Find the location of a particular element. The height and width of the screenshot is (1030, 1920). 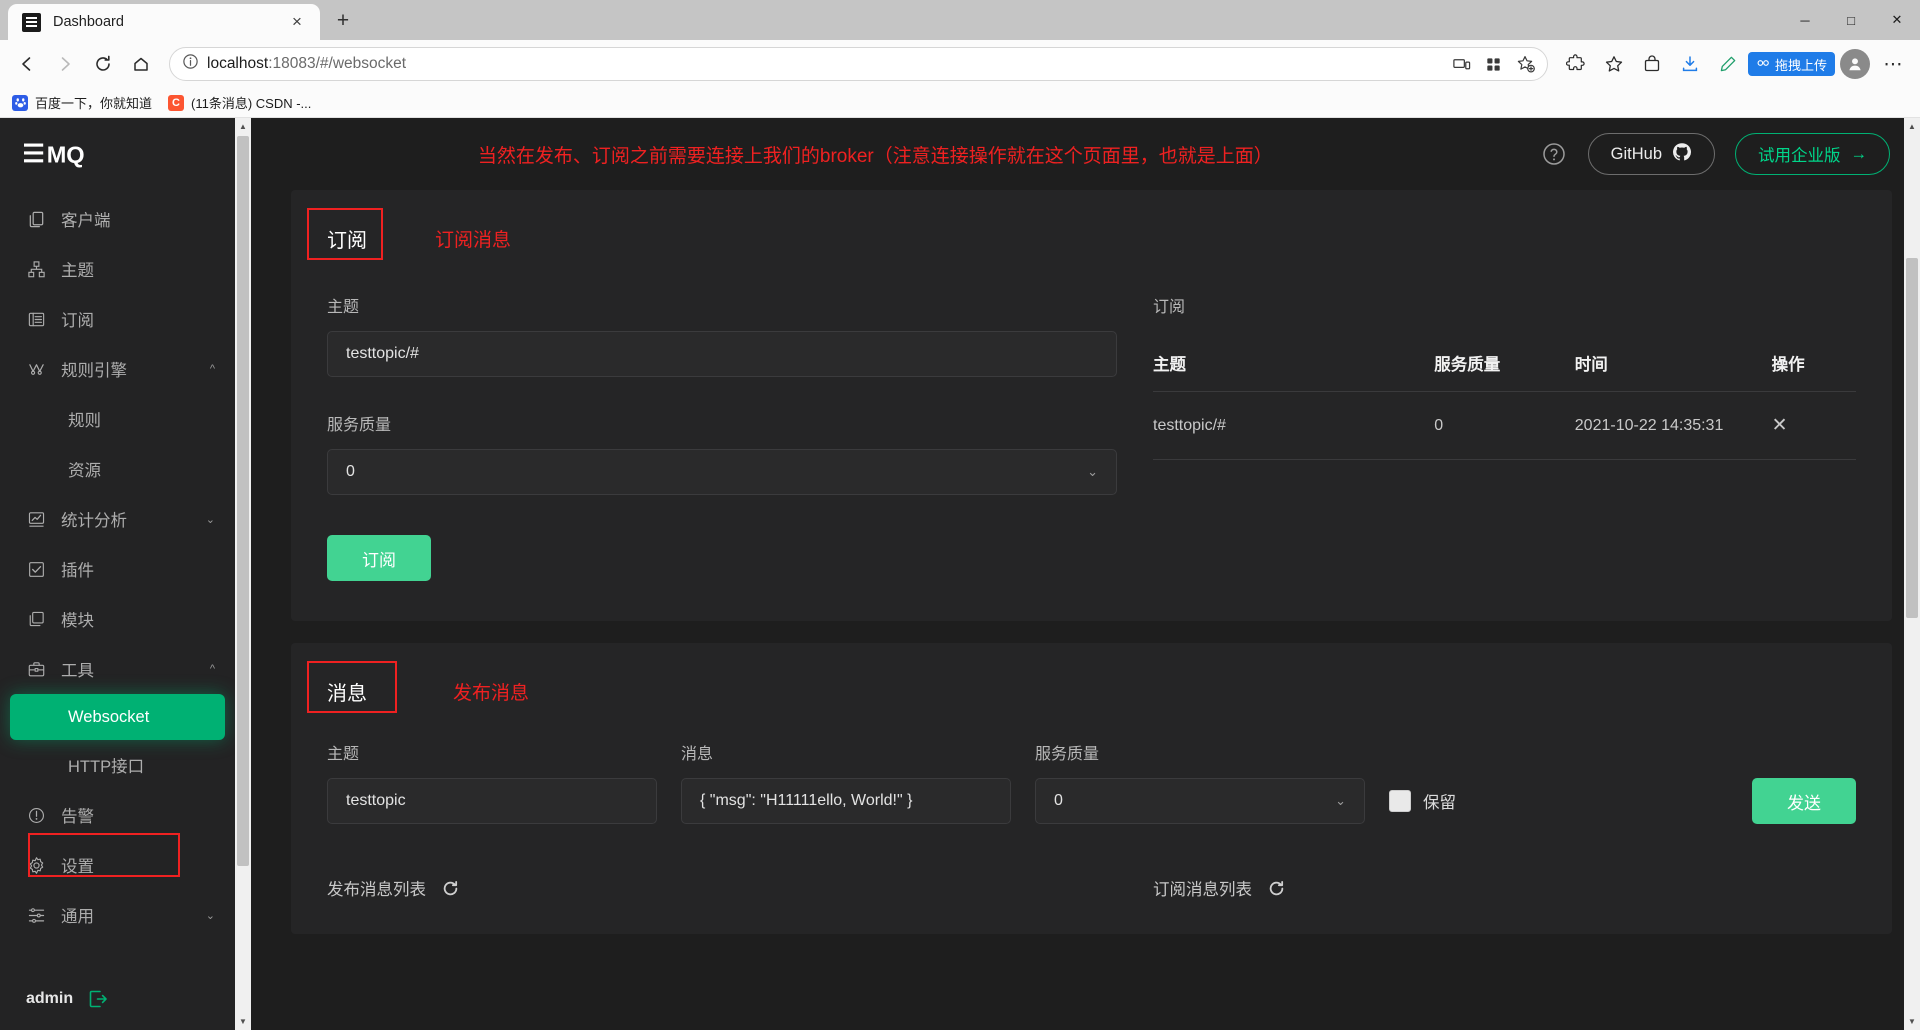

send-button: 发送 is located at coordinates (1804, 801).